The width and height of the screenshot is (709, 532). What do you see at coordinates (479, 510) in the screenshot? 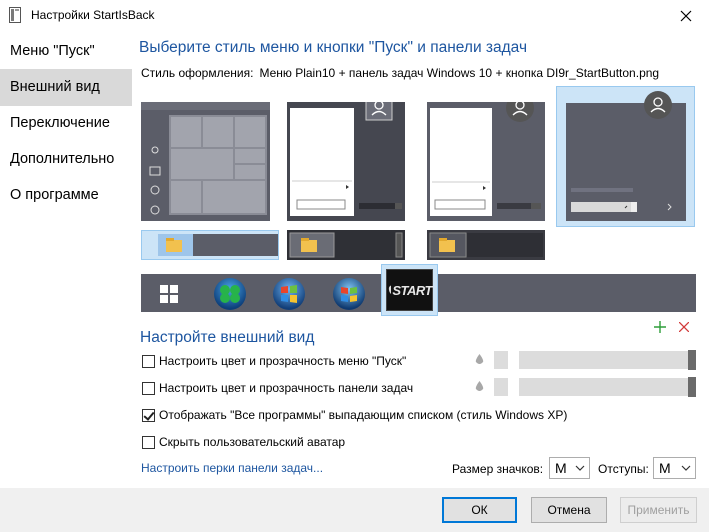
I see `ok-button: ОК` at bounding box center [479, 510].